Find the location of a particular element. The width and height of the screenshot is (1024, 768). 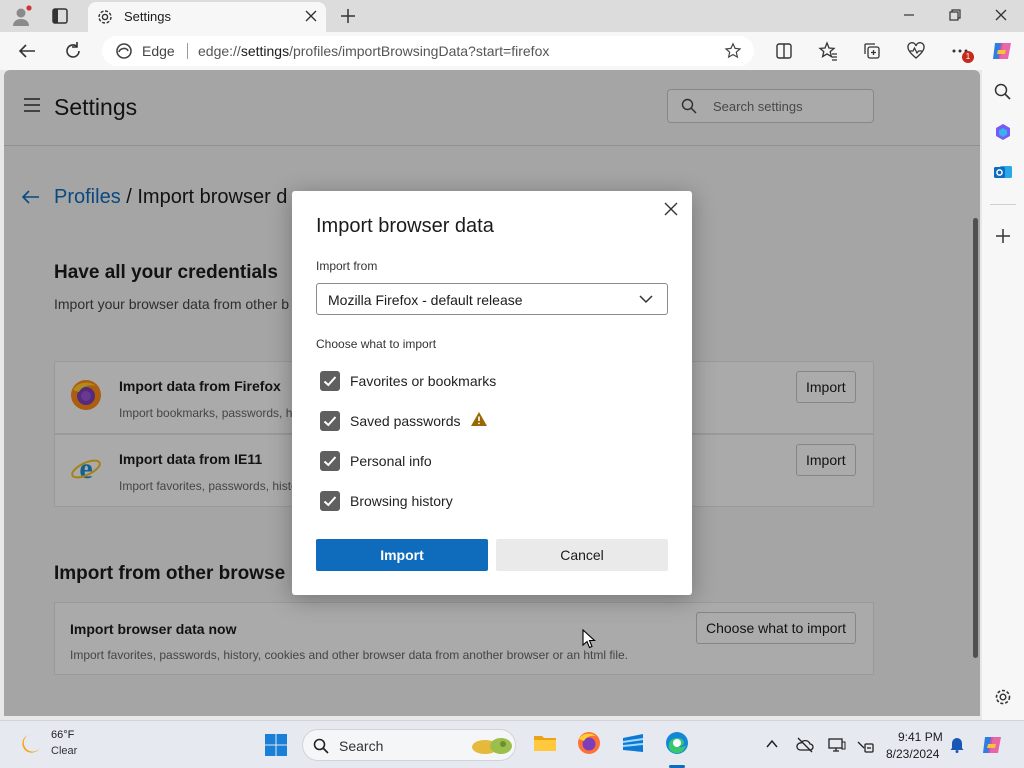

weather-condition: Clear is located at coordinates (64, 751).